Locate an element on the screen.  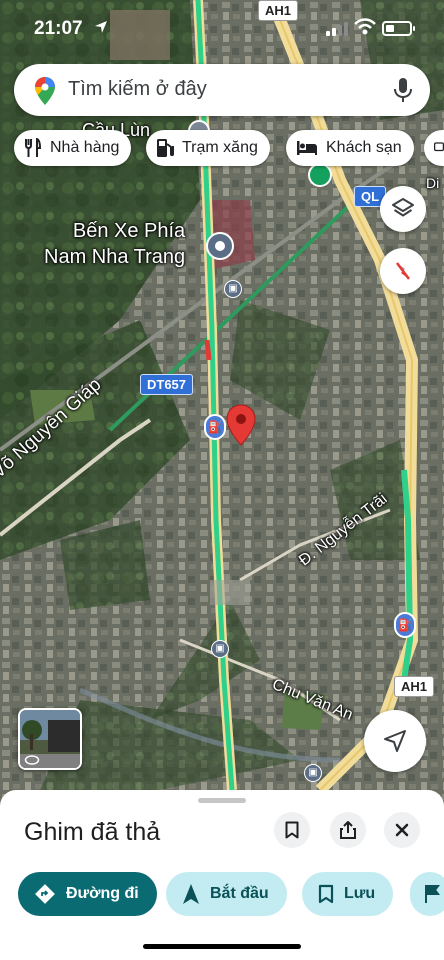
my-location-button is located at coordinates (395, 741).